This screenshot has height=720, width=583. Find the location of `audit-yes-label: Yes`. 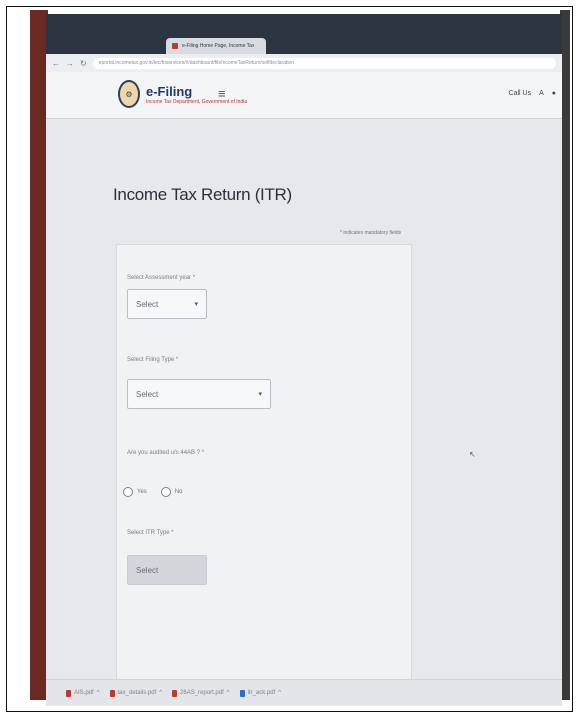

audit-yes-label: Yes is located at coordinates (142, 492).